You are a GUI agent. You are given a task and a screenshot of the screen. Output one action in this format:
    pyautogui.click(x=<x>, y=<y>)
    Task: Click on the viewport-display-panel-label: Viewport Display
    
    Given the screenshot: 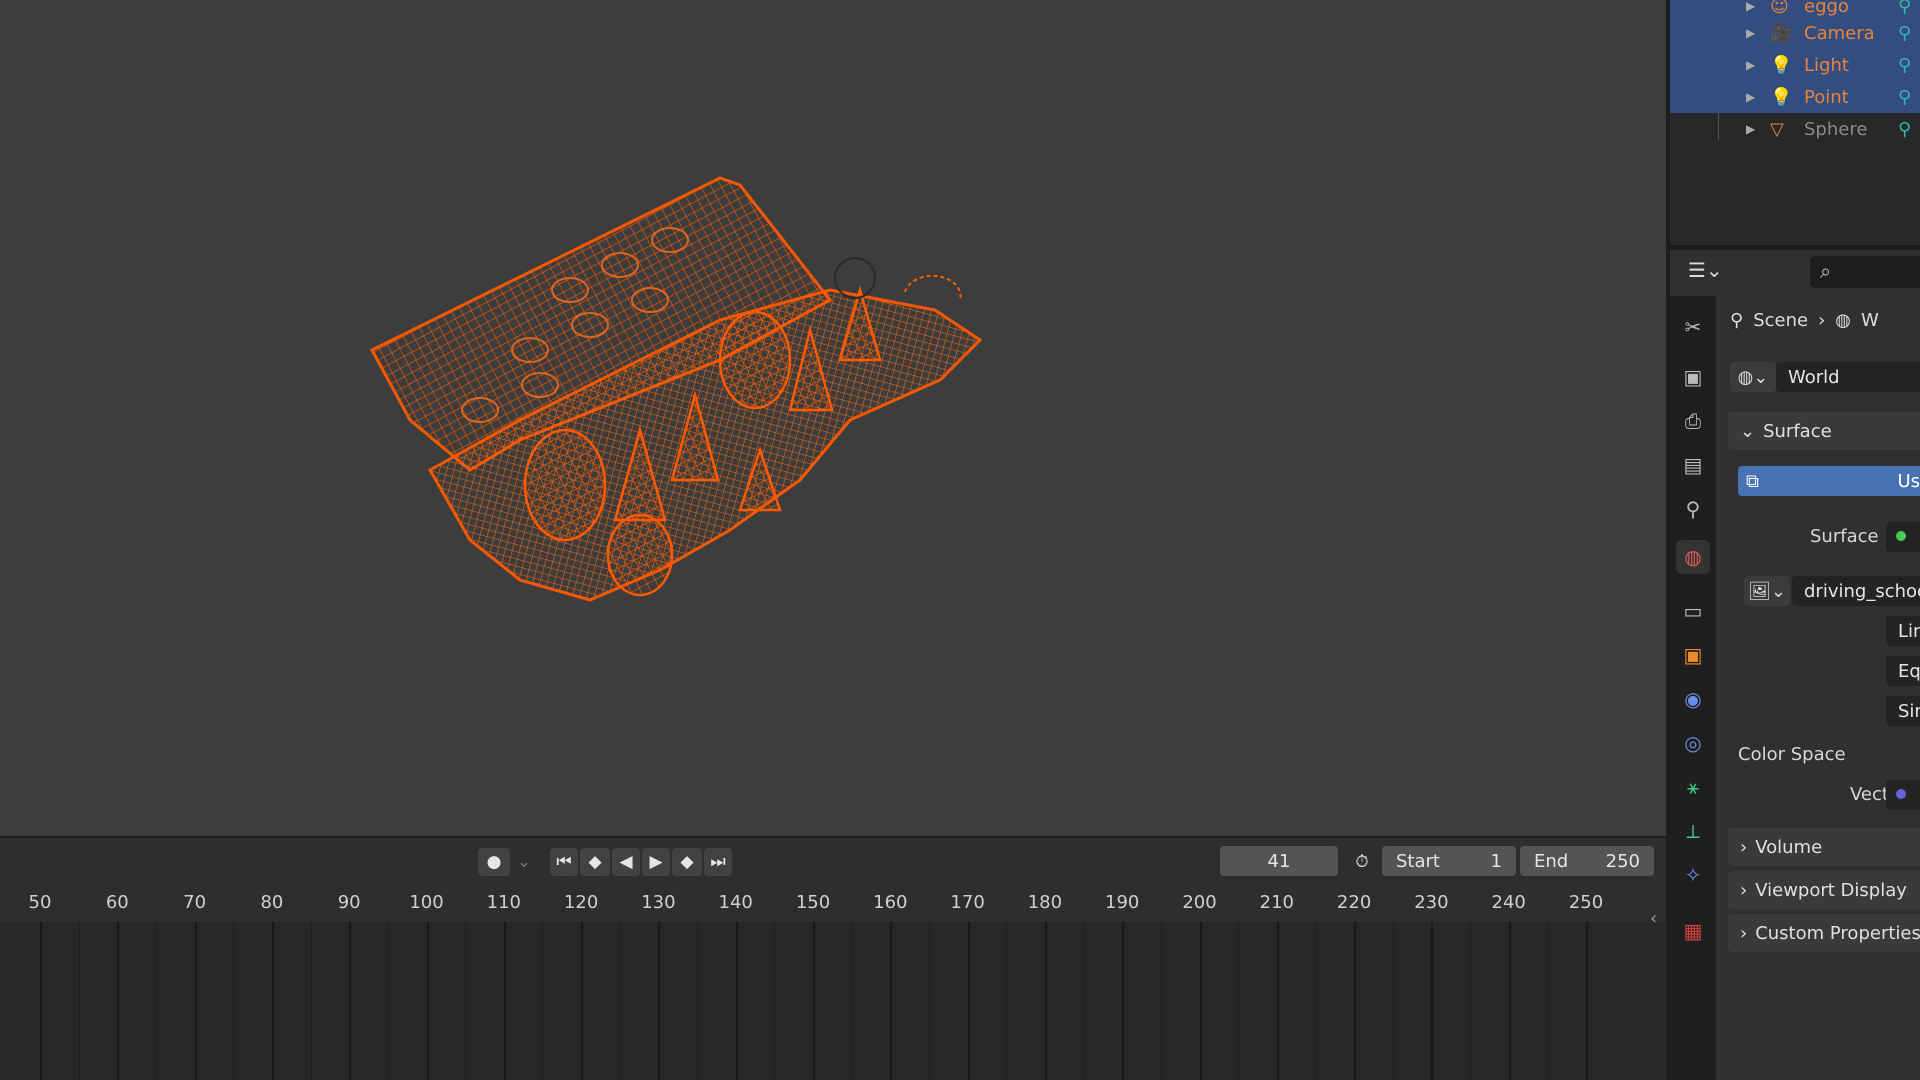 What is the action you would take?
    pyautogui.click(x=1831, y=890)
    